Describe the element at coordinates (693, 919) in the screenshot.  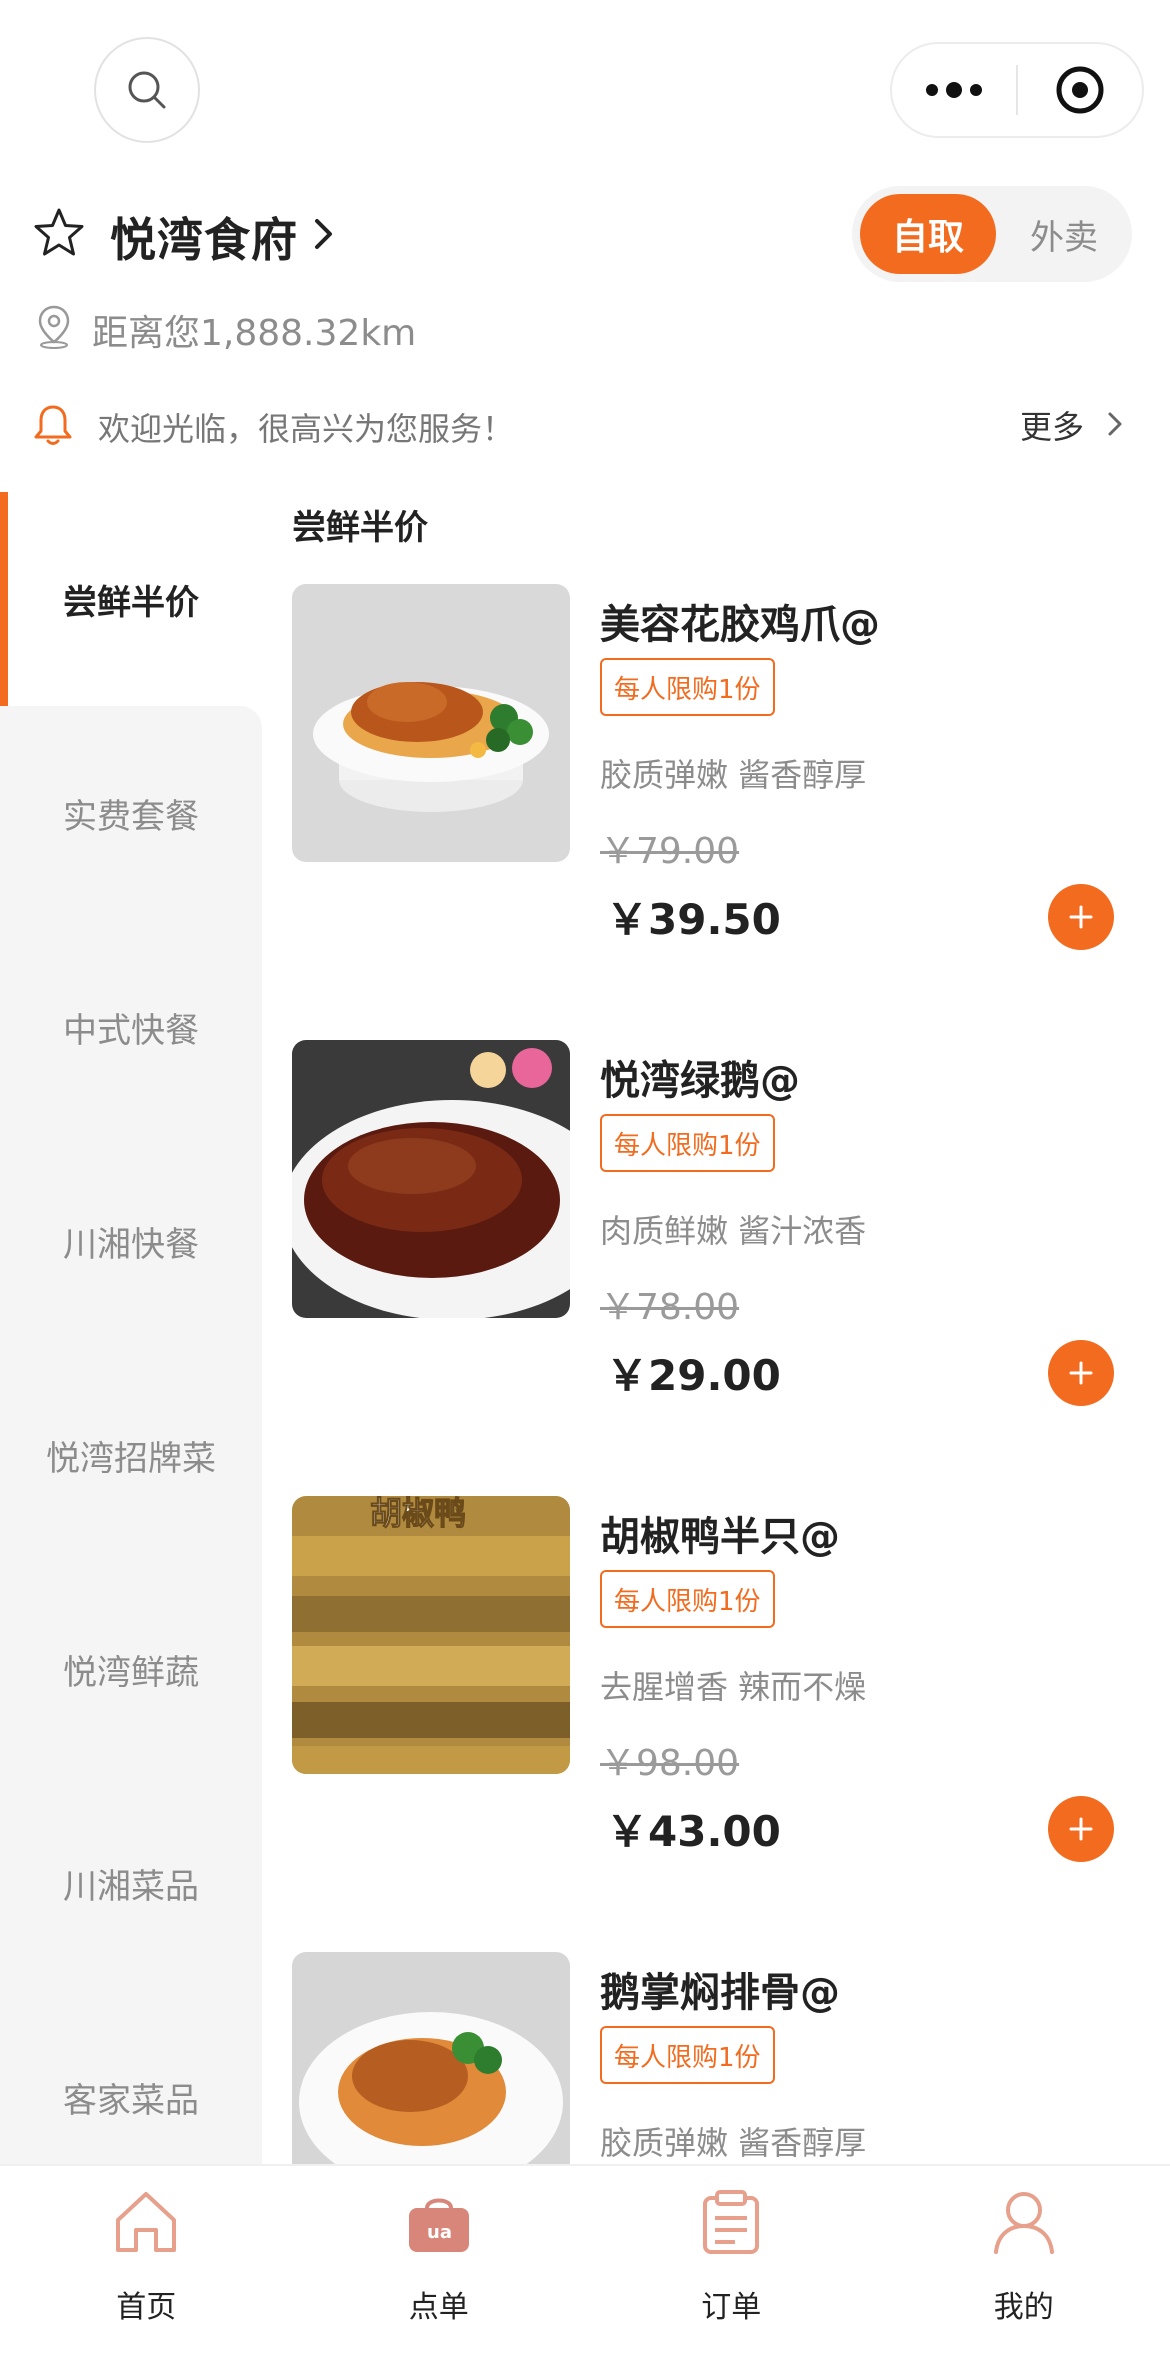
I see `sale-price: ￥39.50` at that location.